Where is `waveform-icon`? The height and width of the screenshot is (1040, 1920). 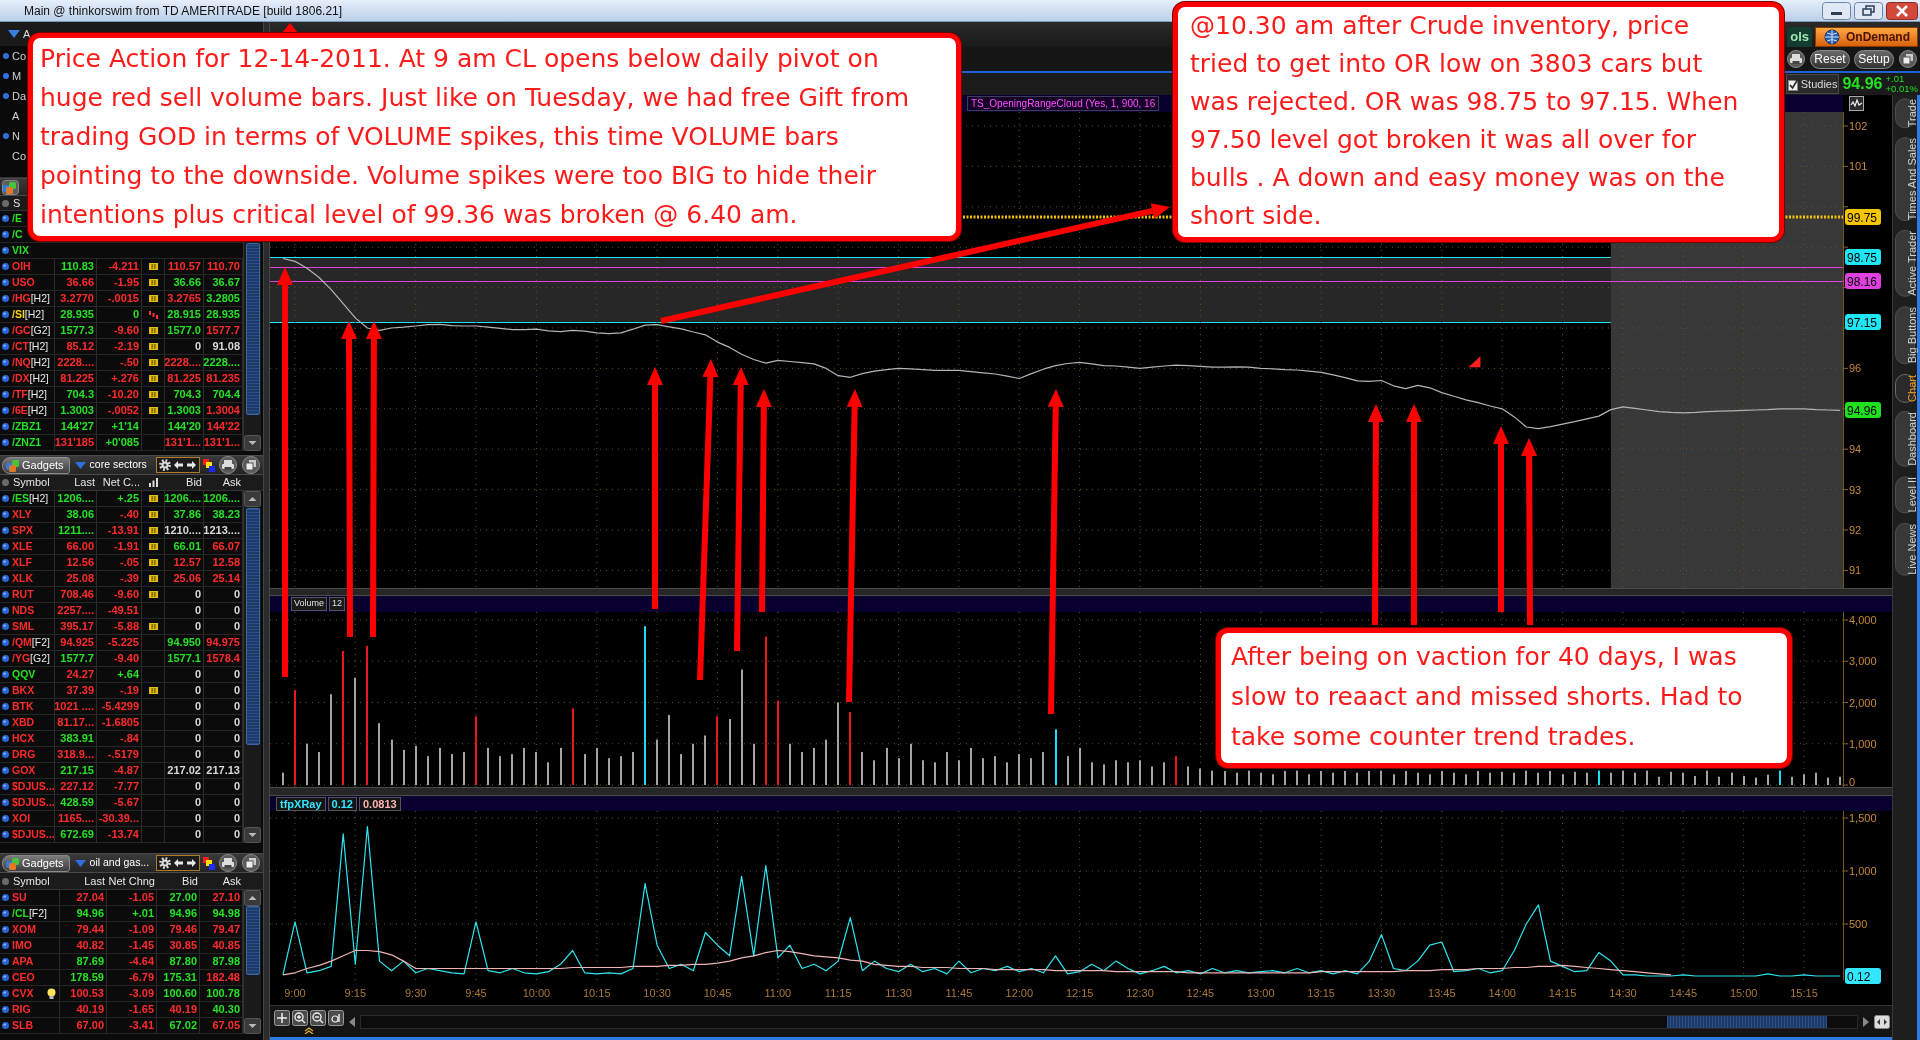
waveform-icon is located at coordinates (1856, 103).